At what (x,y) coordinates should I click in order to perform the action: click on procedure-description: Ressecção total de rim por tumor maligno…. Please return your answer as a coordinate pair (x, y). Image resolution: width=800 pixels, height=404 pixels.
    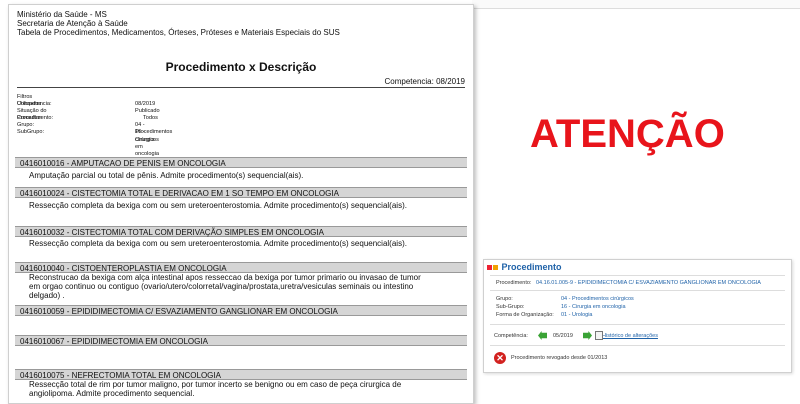
    Looking at the image, I should click on (215, 384).